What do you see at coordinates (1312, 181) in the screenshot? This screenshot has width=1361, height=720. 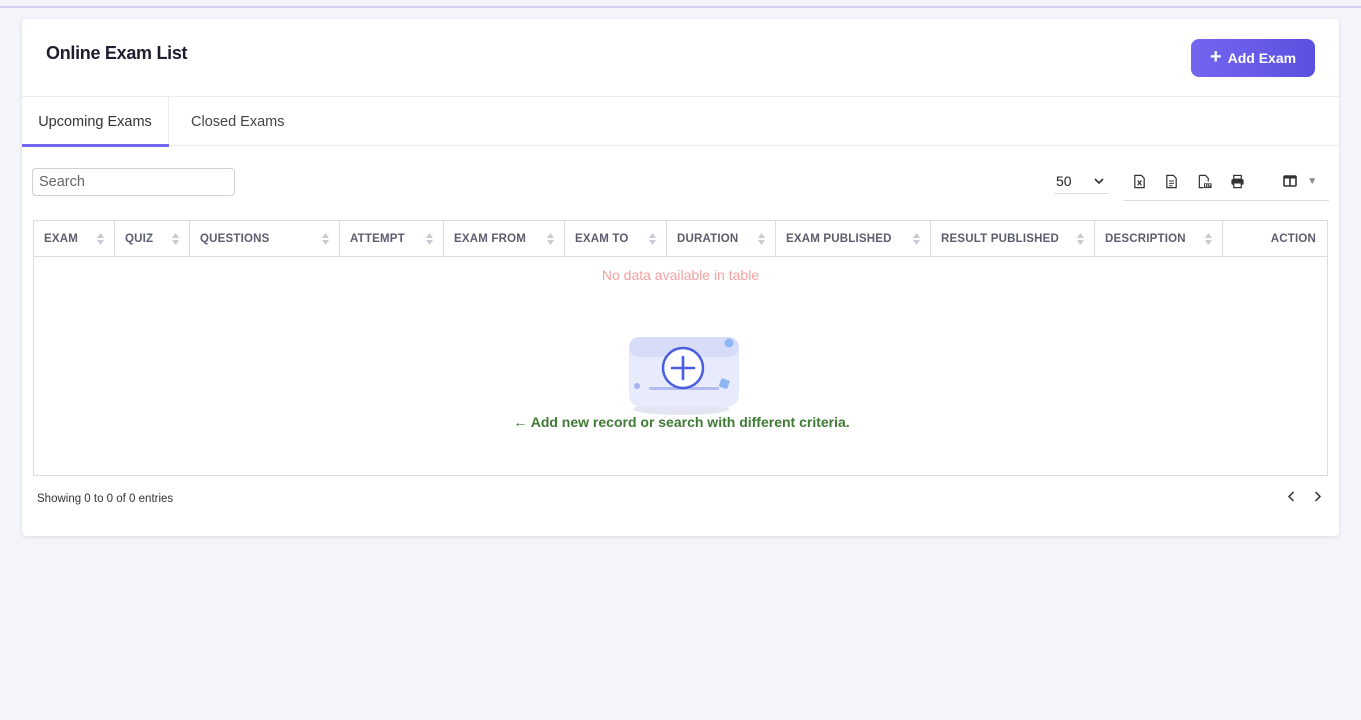 I see `caret-down-icon: ▼` at bounding box center [1312, 181].